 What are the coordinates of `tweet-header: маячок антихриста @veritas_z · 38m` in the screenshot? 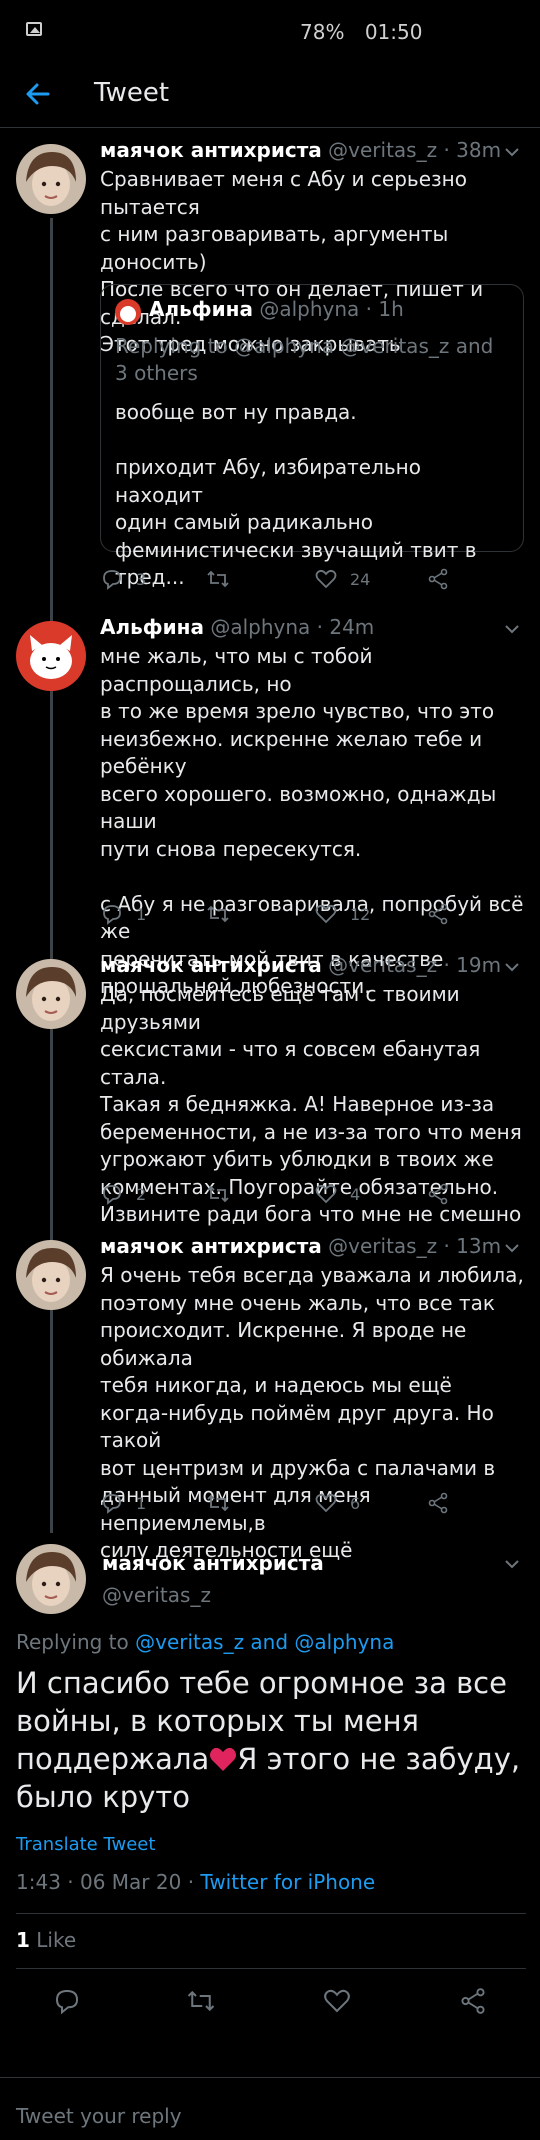 It's located at (300, 150).